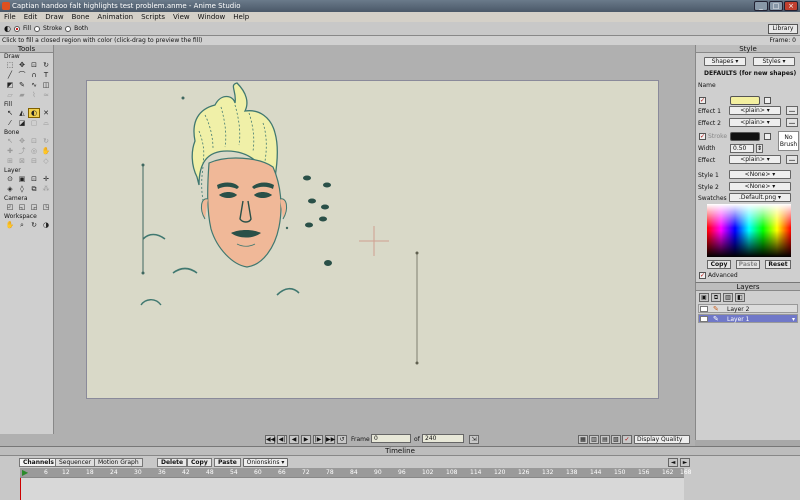 This screenshot has height=500, width=800. Describe the element at coordinates (10, 179) in the screenshot. I see `set-origin-icon: ⊙` at that location.